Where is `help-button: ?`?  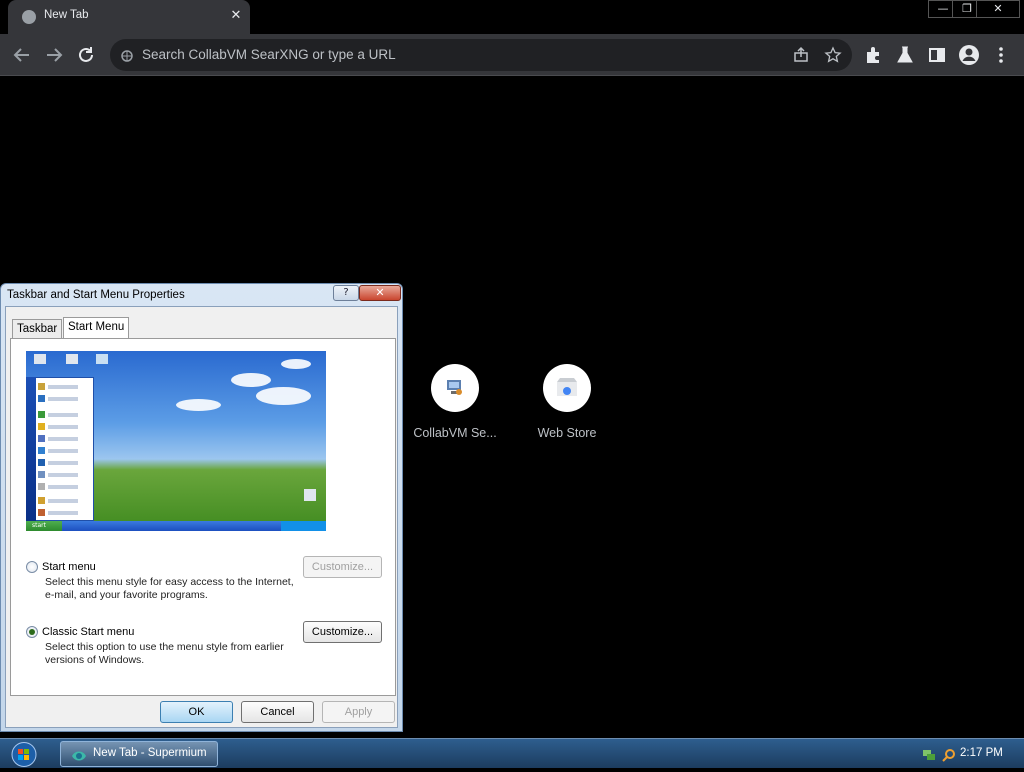
help-button: ? is located at coordinates (346, 293).